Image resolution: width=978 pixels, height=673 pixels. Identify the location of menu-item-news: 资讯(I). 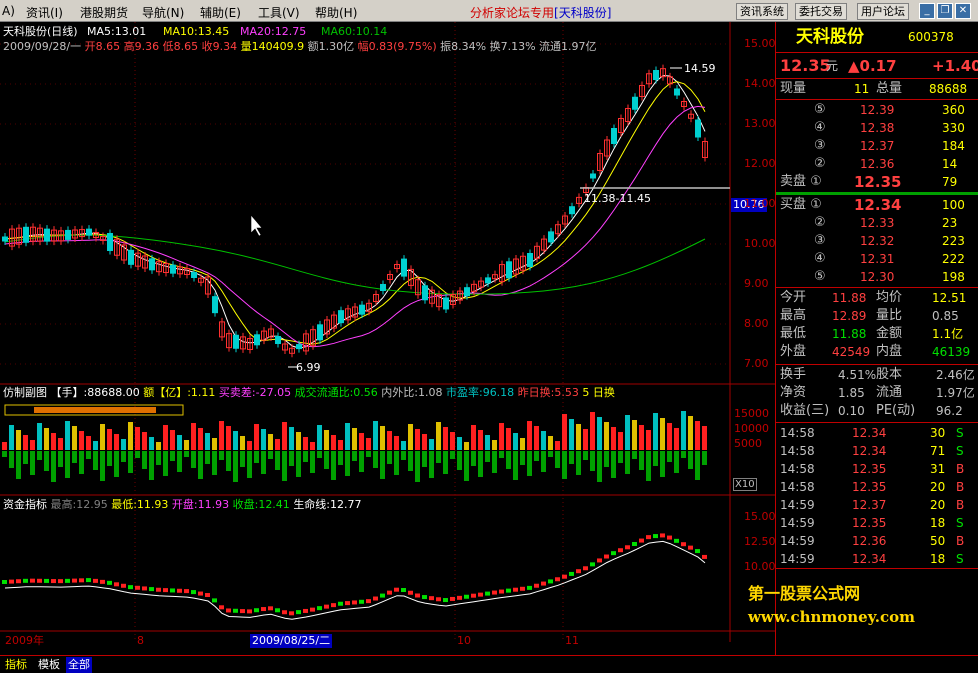
(44, 12).